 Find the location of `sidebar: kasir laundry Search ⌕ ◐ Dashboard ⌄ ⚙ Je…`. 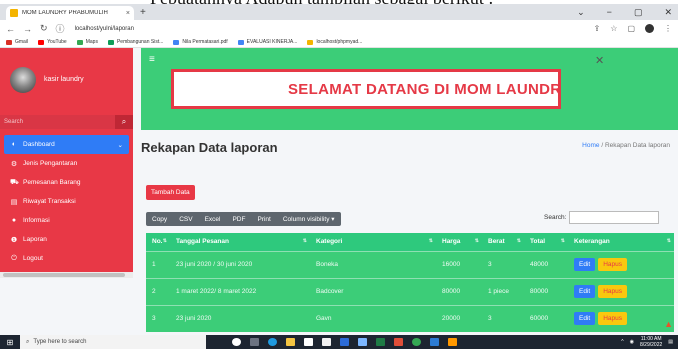

sidebar: kasir laundry Search ⌕ ◐ Dashboard ⌄ ⚙ Je… is located at coordinates (66, 163).